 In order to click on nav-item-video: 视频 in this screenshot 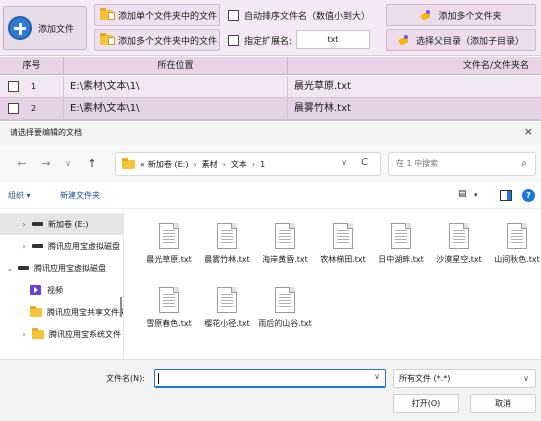, I will do `click(61, 290)`.